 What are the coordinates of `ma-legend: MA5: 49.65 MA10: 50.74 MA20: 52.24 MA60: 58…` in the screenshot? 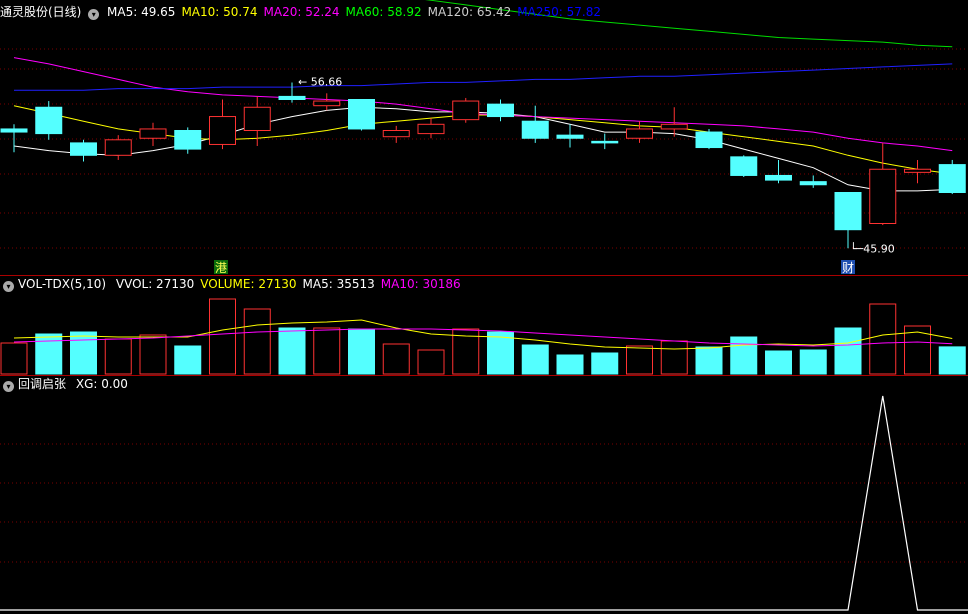 It's located at (357, 12).